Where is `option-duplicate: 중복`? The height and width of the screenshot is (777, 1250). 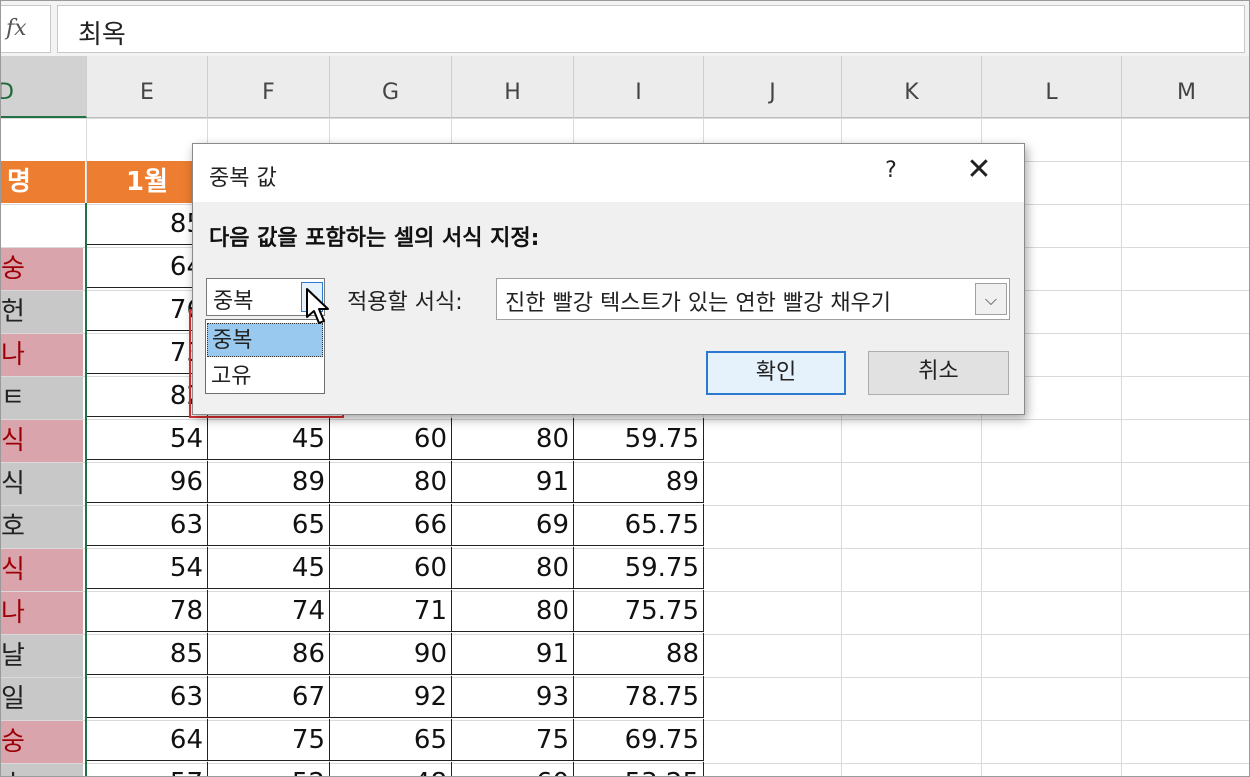
option-duplicate: 중복 is located at coordinates (265, 340).